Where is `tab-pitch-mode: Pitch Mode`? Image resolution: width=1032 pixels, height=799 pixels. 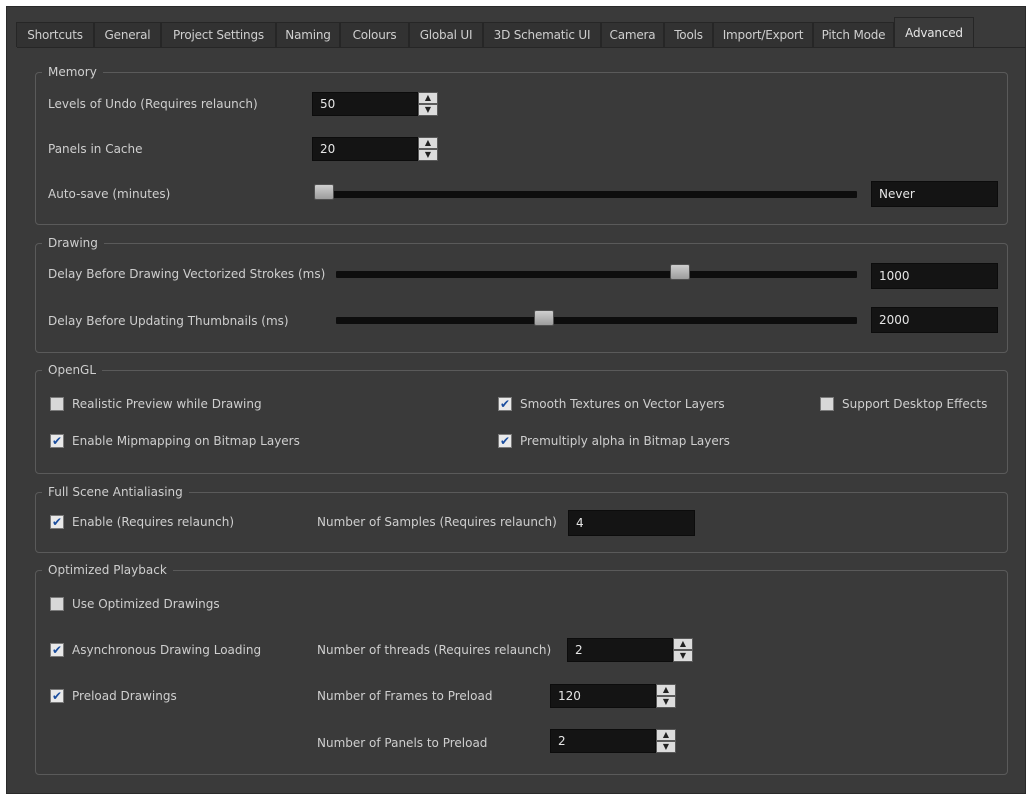
tab-pitch-mode: Pitch Mode is located at coordinates (853, 34).